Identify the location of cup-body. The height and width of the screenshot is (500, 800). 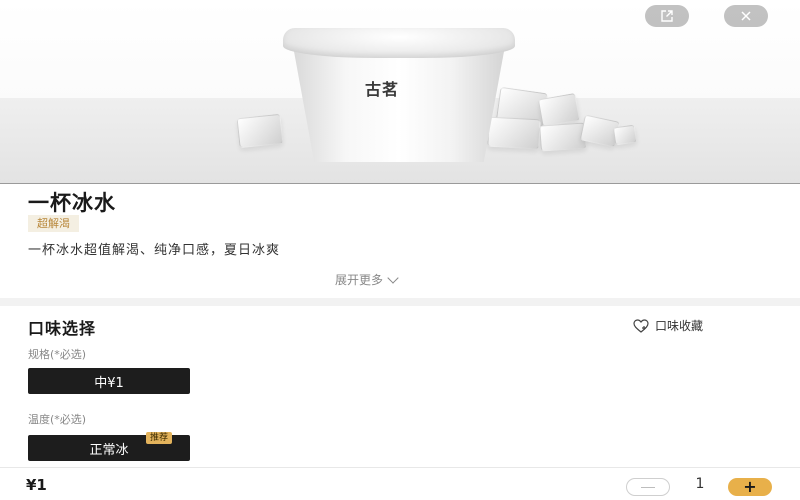
(399, 104).